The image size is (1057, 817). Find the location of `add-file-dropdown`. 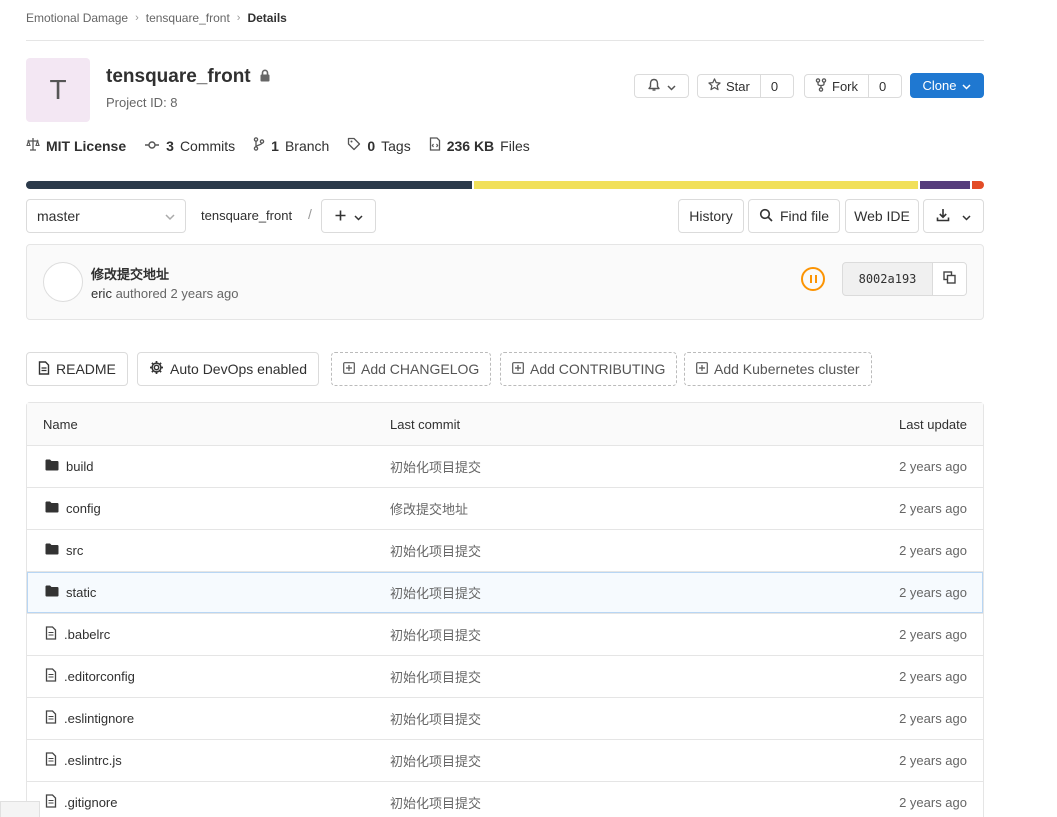

add-file-dropdown is located at coordinates (348, 216).